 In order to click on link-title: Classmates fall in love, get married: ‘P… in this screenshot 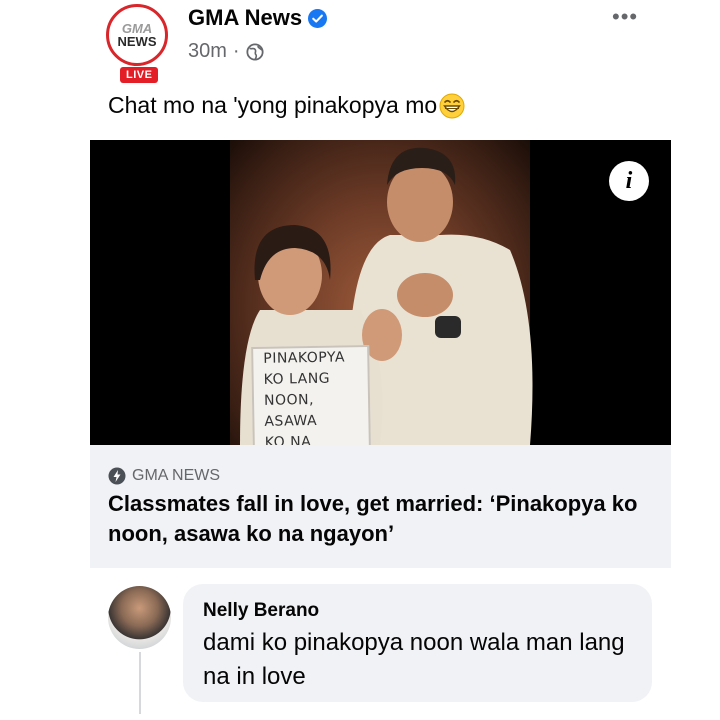, I will do `click(385, 519)`.